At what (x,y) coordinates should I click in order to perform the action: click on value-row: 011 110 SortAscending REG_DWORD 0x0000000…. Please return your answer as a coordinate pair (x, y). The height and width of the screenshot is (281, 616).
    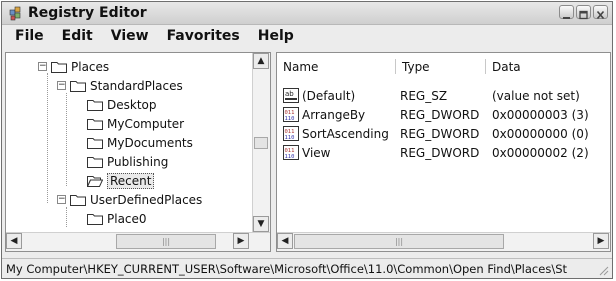
    Looking at the image, I should click on (436, 133).